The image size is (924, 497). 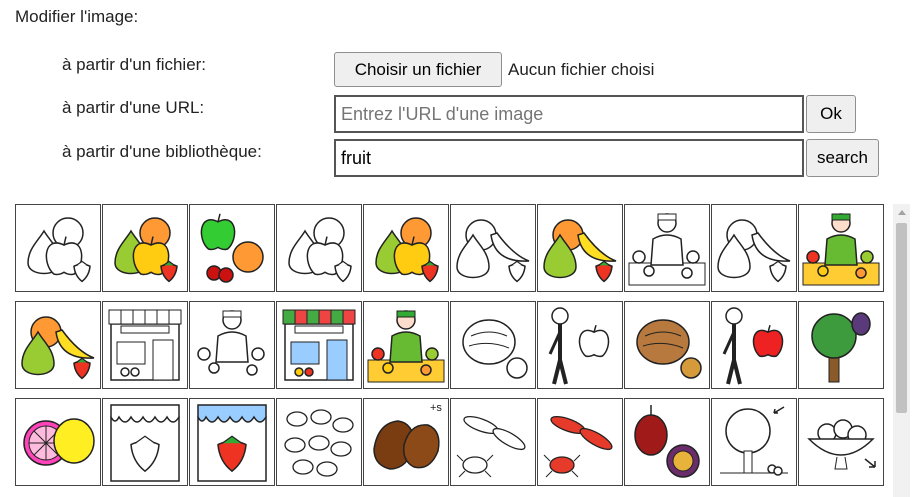 I want to click on citrus-slice-icon, so click(x=58, y=442).